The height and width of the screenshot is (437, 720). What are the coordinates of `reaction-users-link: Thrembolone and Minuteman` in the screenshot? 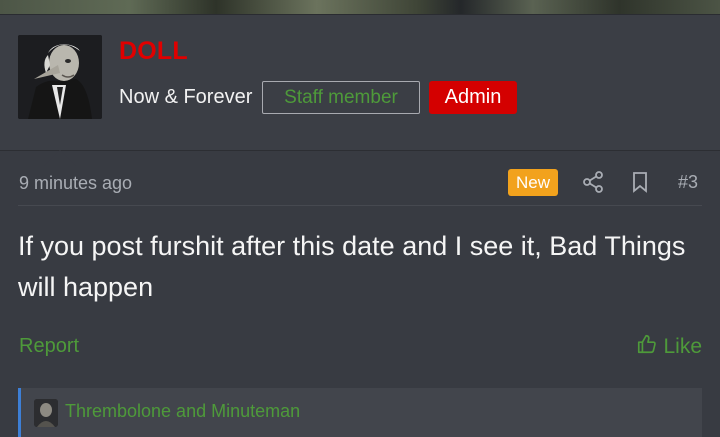 It's located at (182, 411).